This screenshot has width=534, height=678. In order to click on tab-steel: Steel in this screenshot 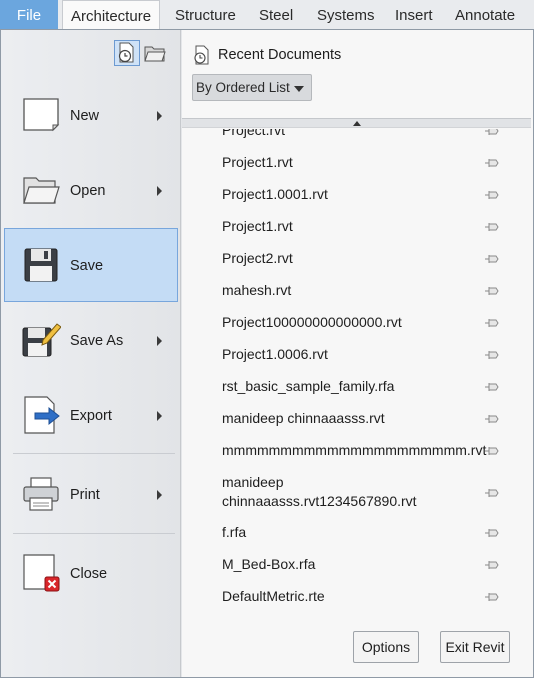, I will do `click(276, 15)`.